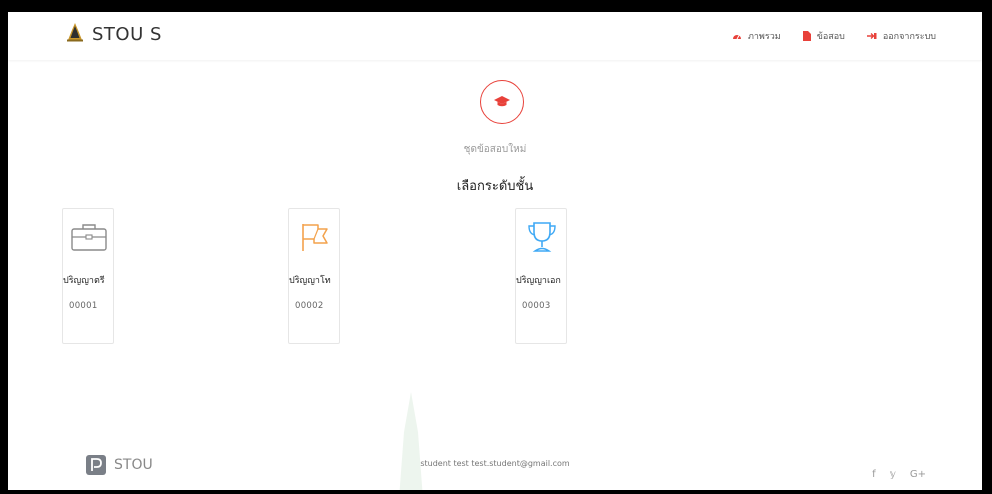 This screenshot has width=992, height=494. Describe the element at coordinates (89, 237) in the screenshot. I see `briefcase-icon` at that location.